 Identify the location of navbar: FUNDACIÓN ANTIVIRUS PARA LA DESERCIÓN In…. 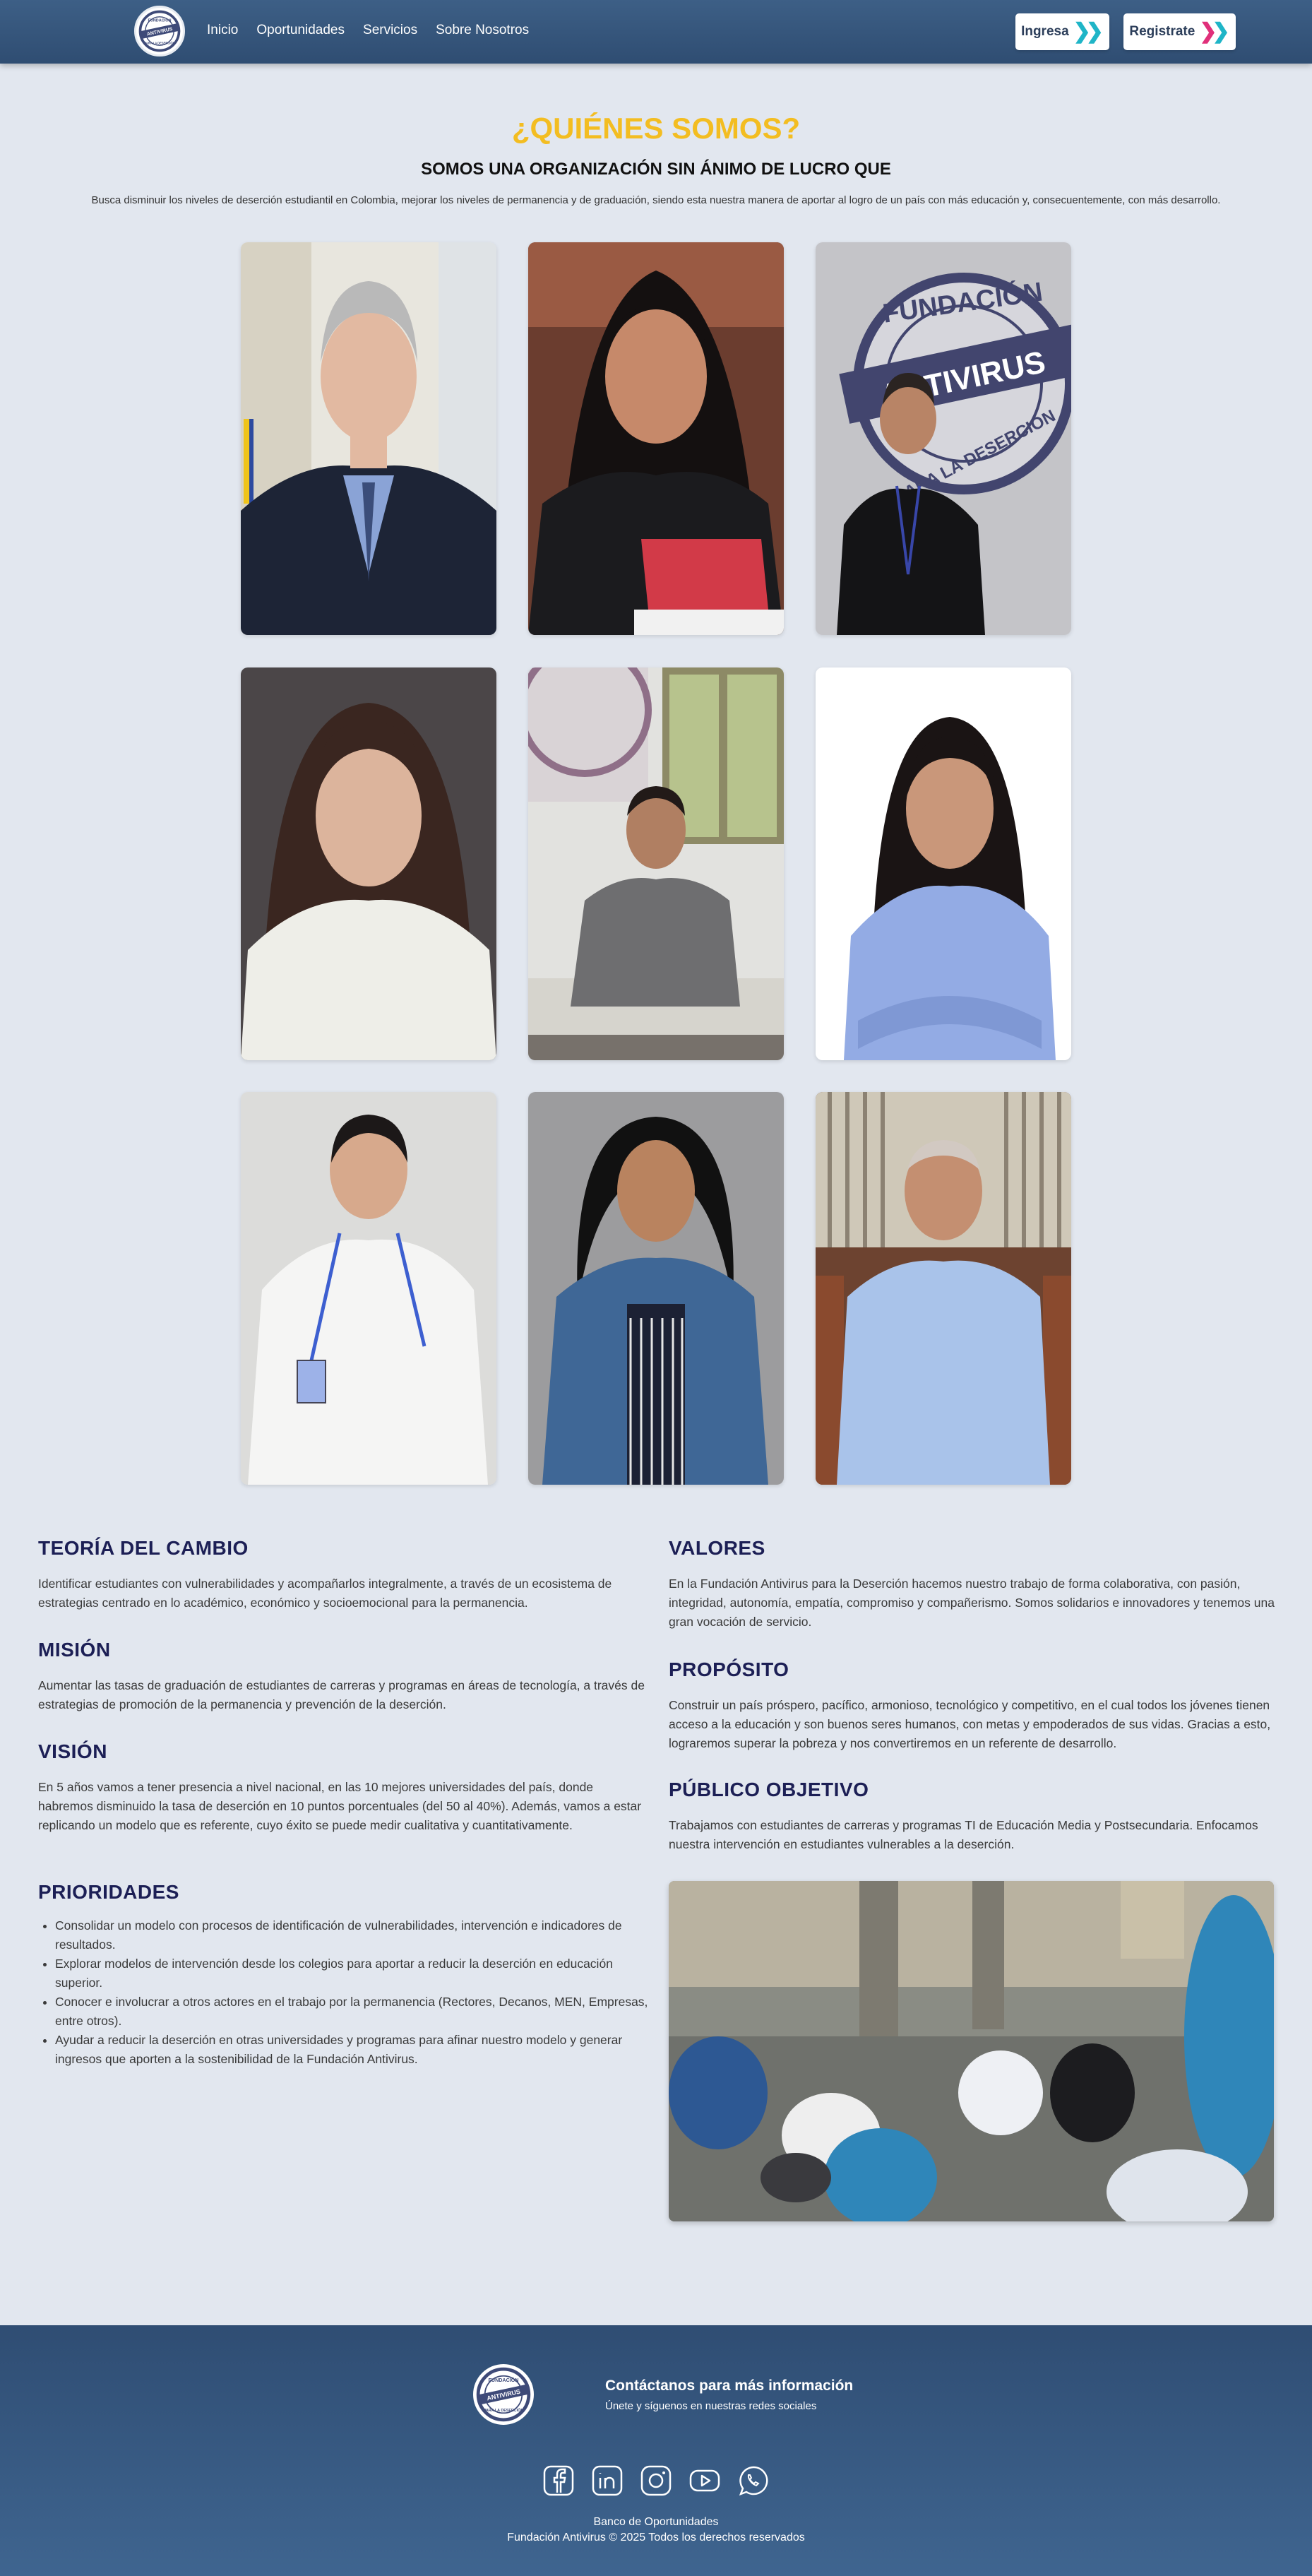
(656, 32).